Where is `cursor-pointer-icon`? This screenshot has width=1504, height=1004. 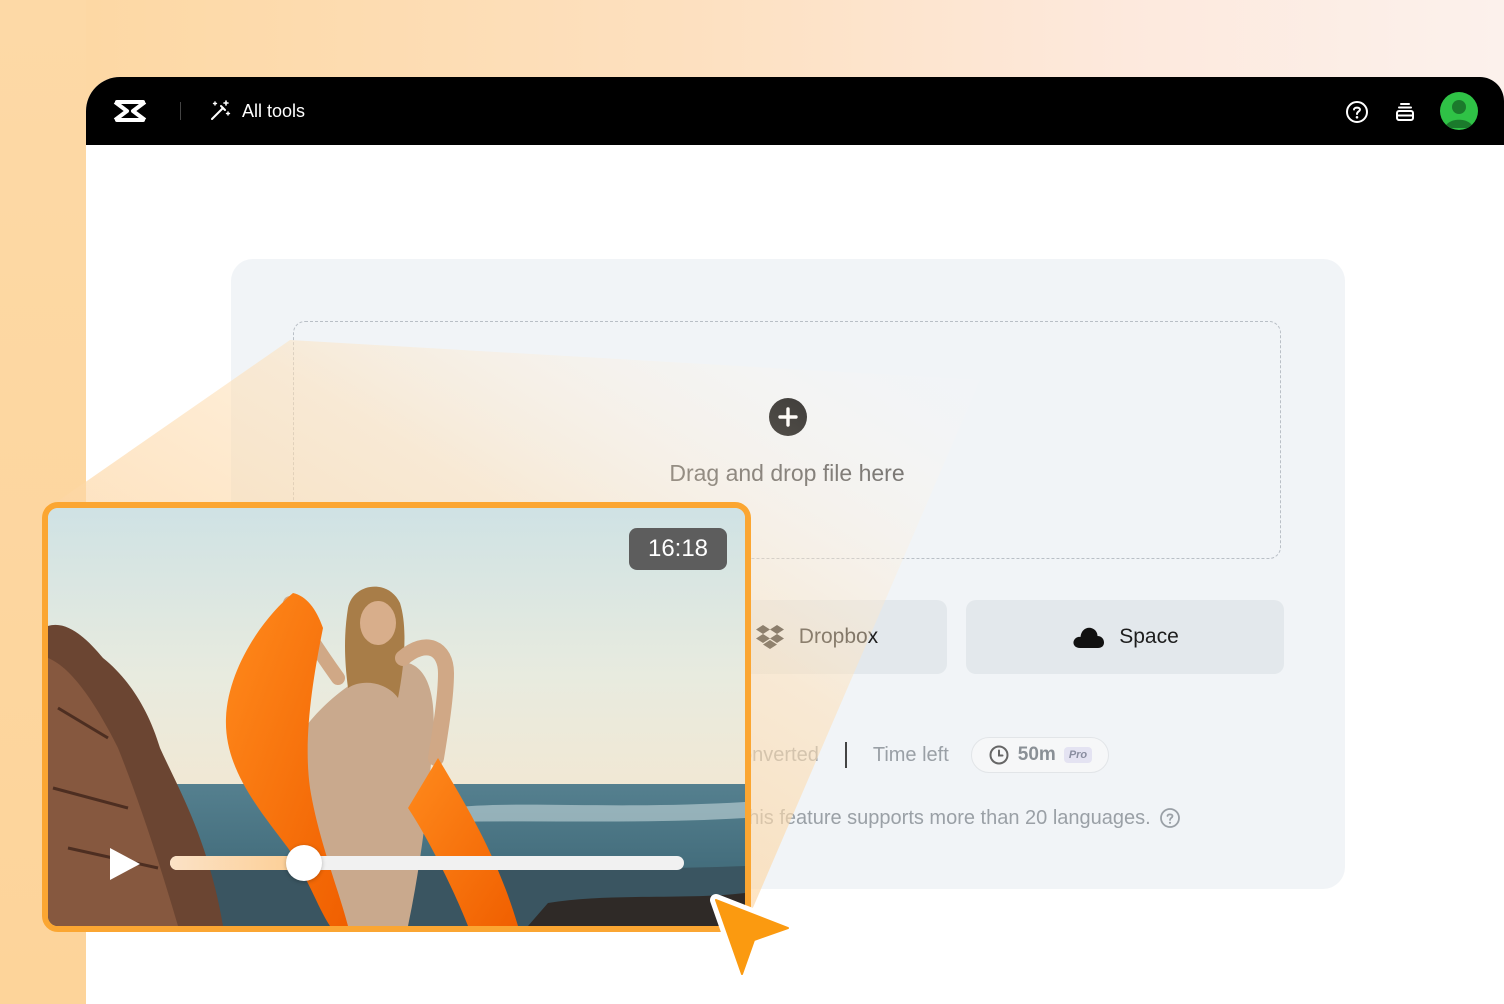 cursor-pointer-icon is located at coordinates (752, 937).